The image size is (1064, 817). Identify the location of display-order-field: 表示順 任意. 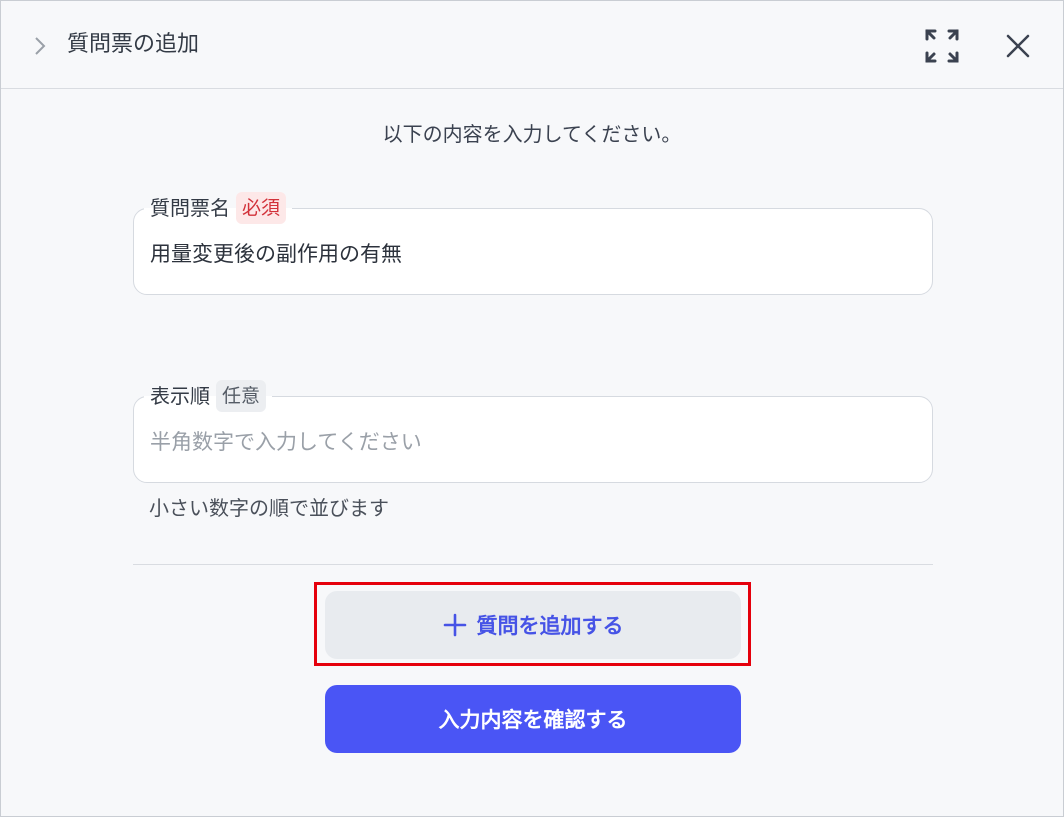
(533, 431).